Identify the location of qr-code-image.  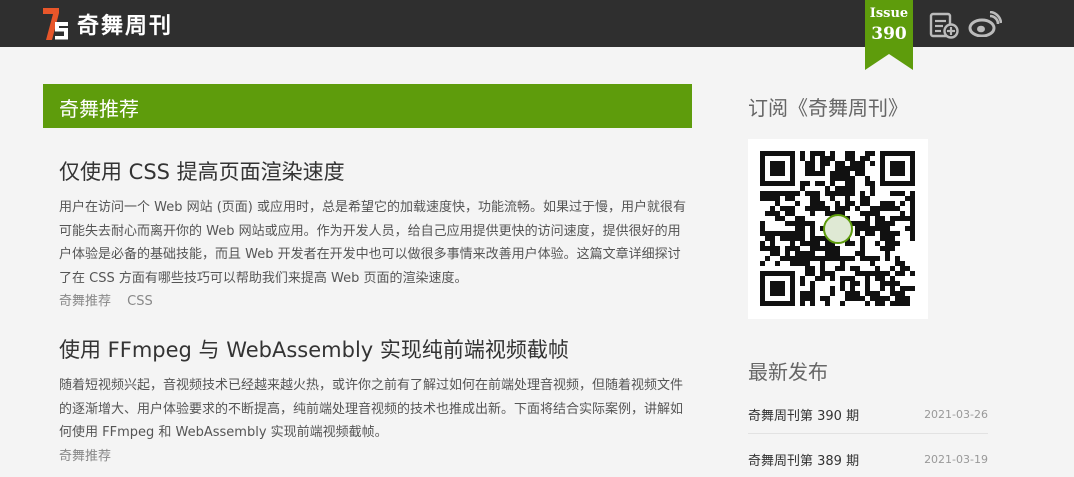
(837, 228).